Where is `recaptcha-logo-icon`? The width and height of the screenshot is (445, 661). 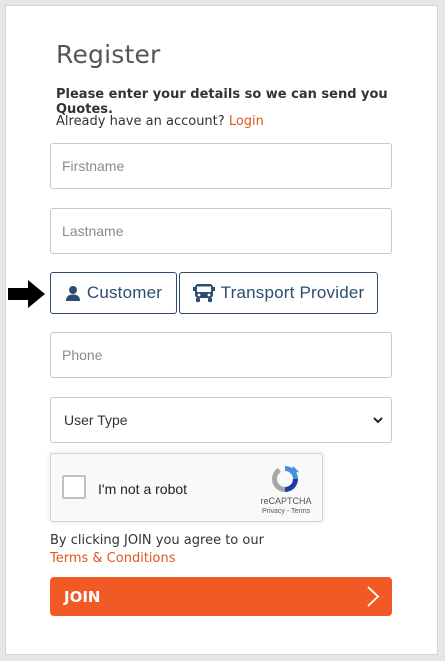 recaptcha-logo-icon is located at coordinates (285, 479).